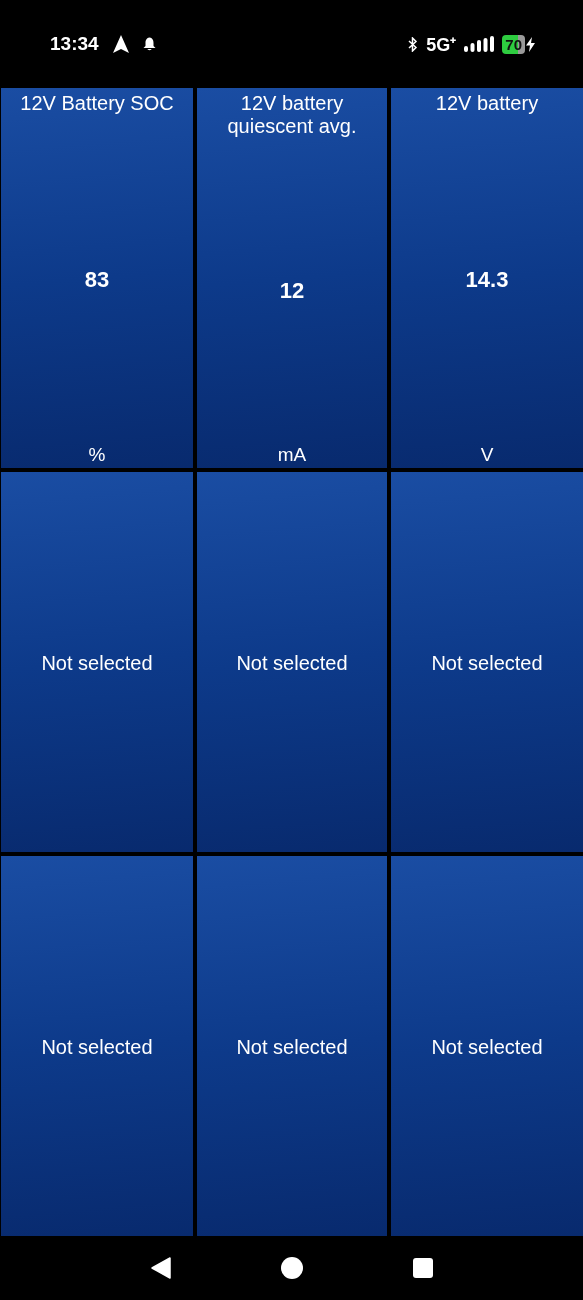 Image resolution: width=583 pixels, height=1300 pixels. Describe the element at coordinates (413, 44) in the screenshot. I see `bluetooth-icon` at that location.